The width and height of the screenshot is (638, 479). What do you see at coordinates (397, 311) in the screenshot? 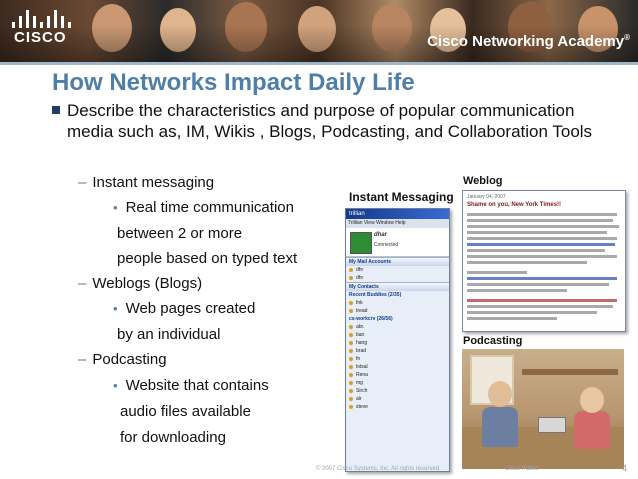
I see `list-item: tread` at bounding box center [397, 311].